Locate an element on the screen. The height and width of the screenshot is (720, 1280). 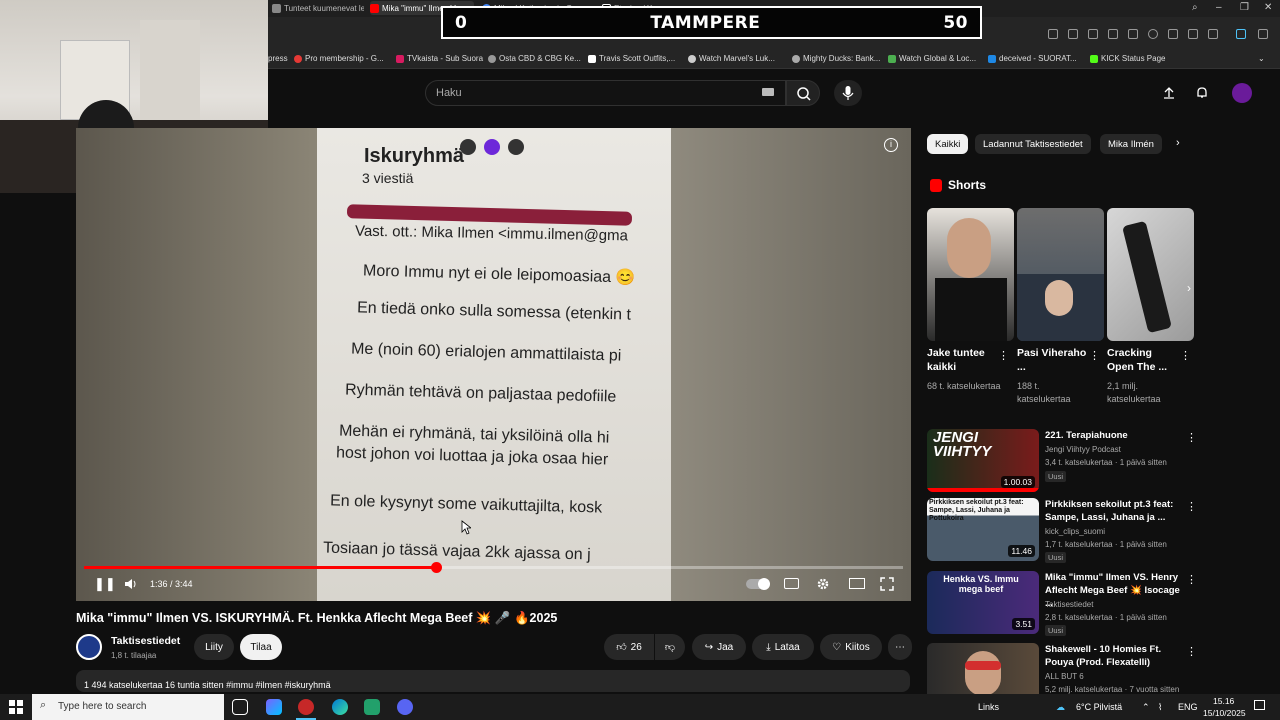
menu-icon is located at coordinates (1193, 34).